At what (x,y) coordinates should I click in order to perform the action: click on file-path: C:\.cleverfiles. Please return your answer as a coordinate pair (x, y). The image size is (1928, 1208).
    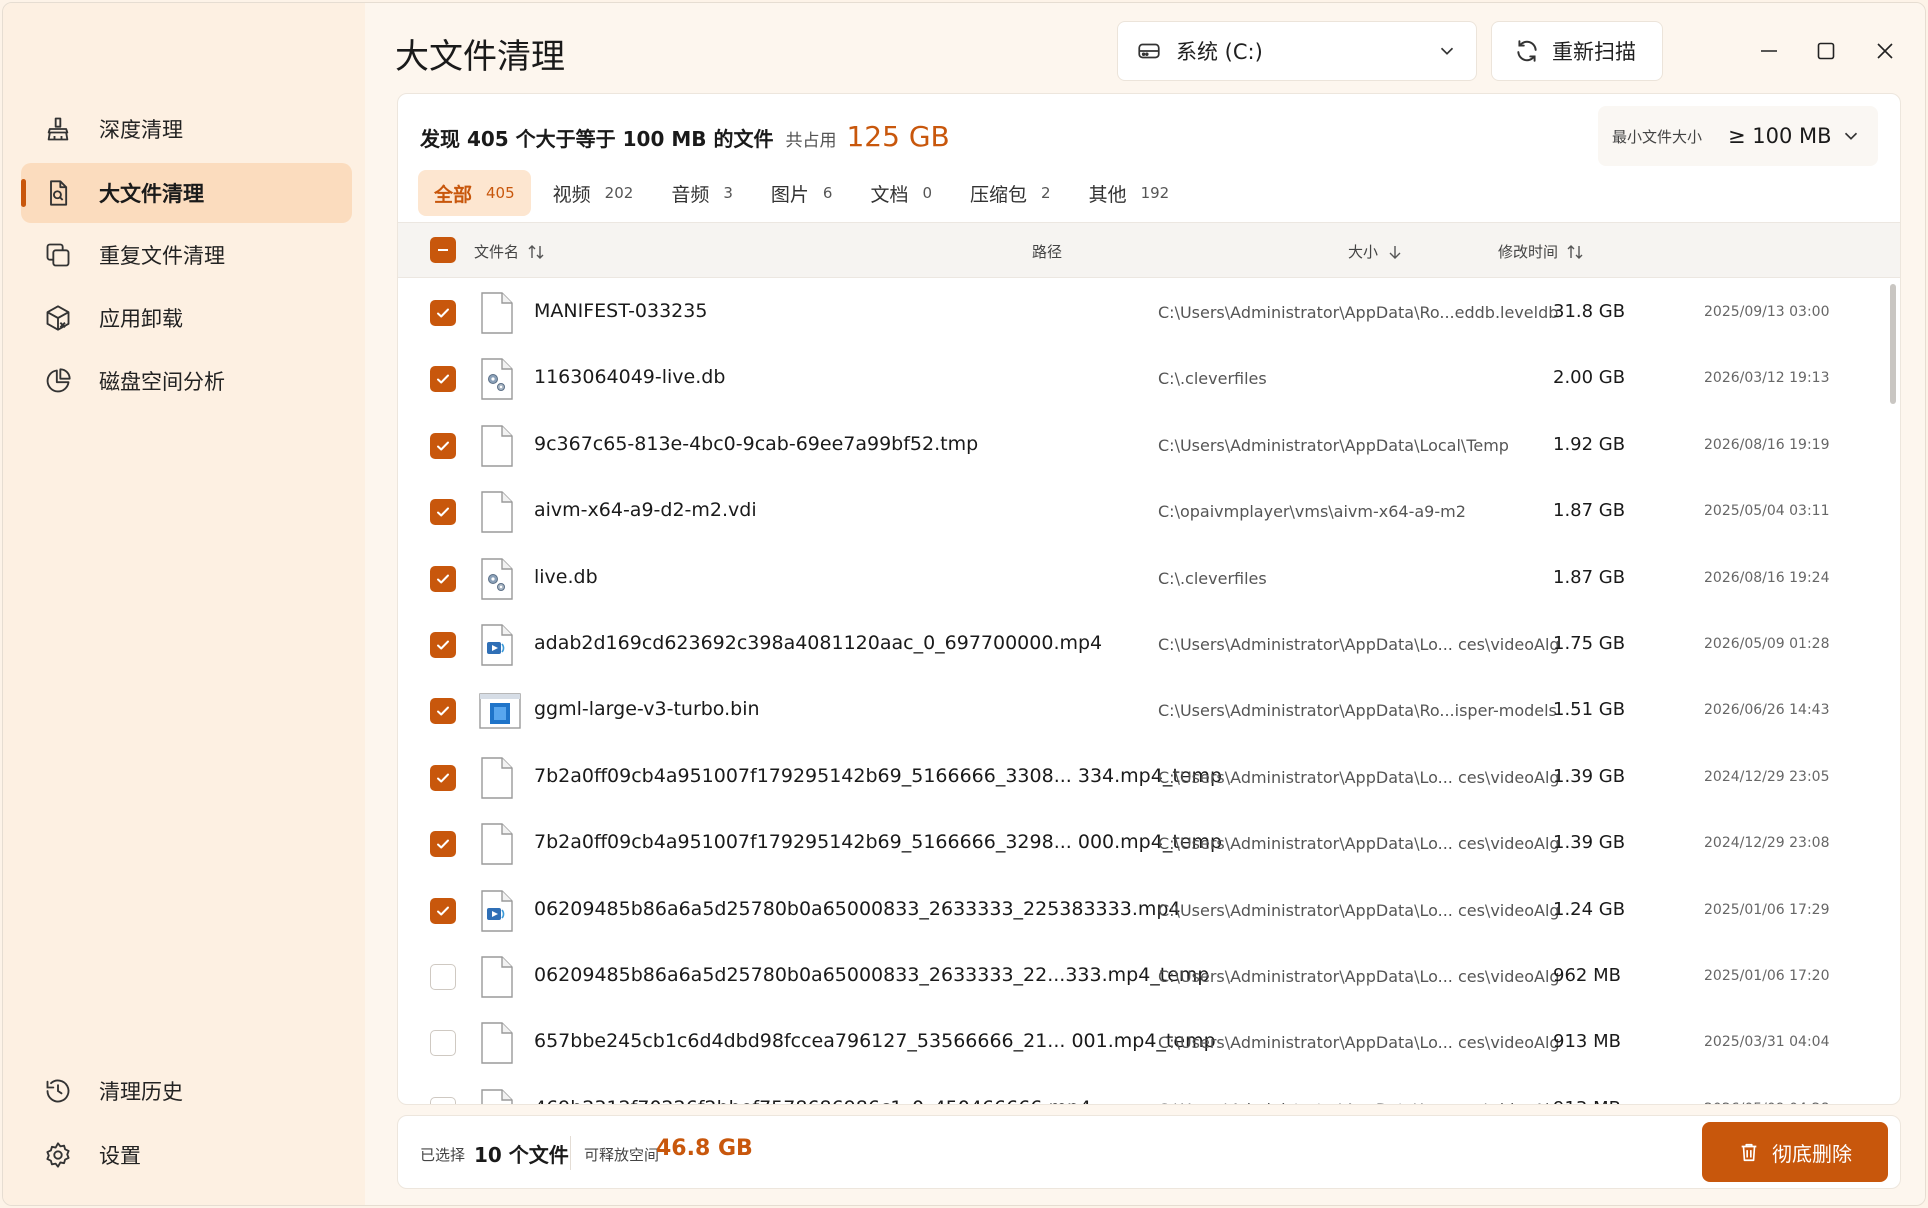
    Looking at the image, I should click on (1212, 378).